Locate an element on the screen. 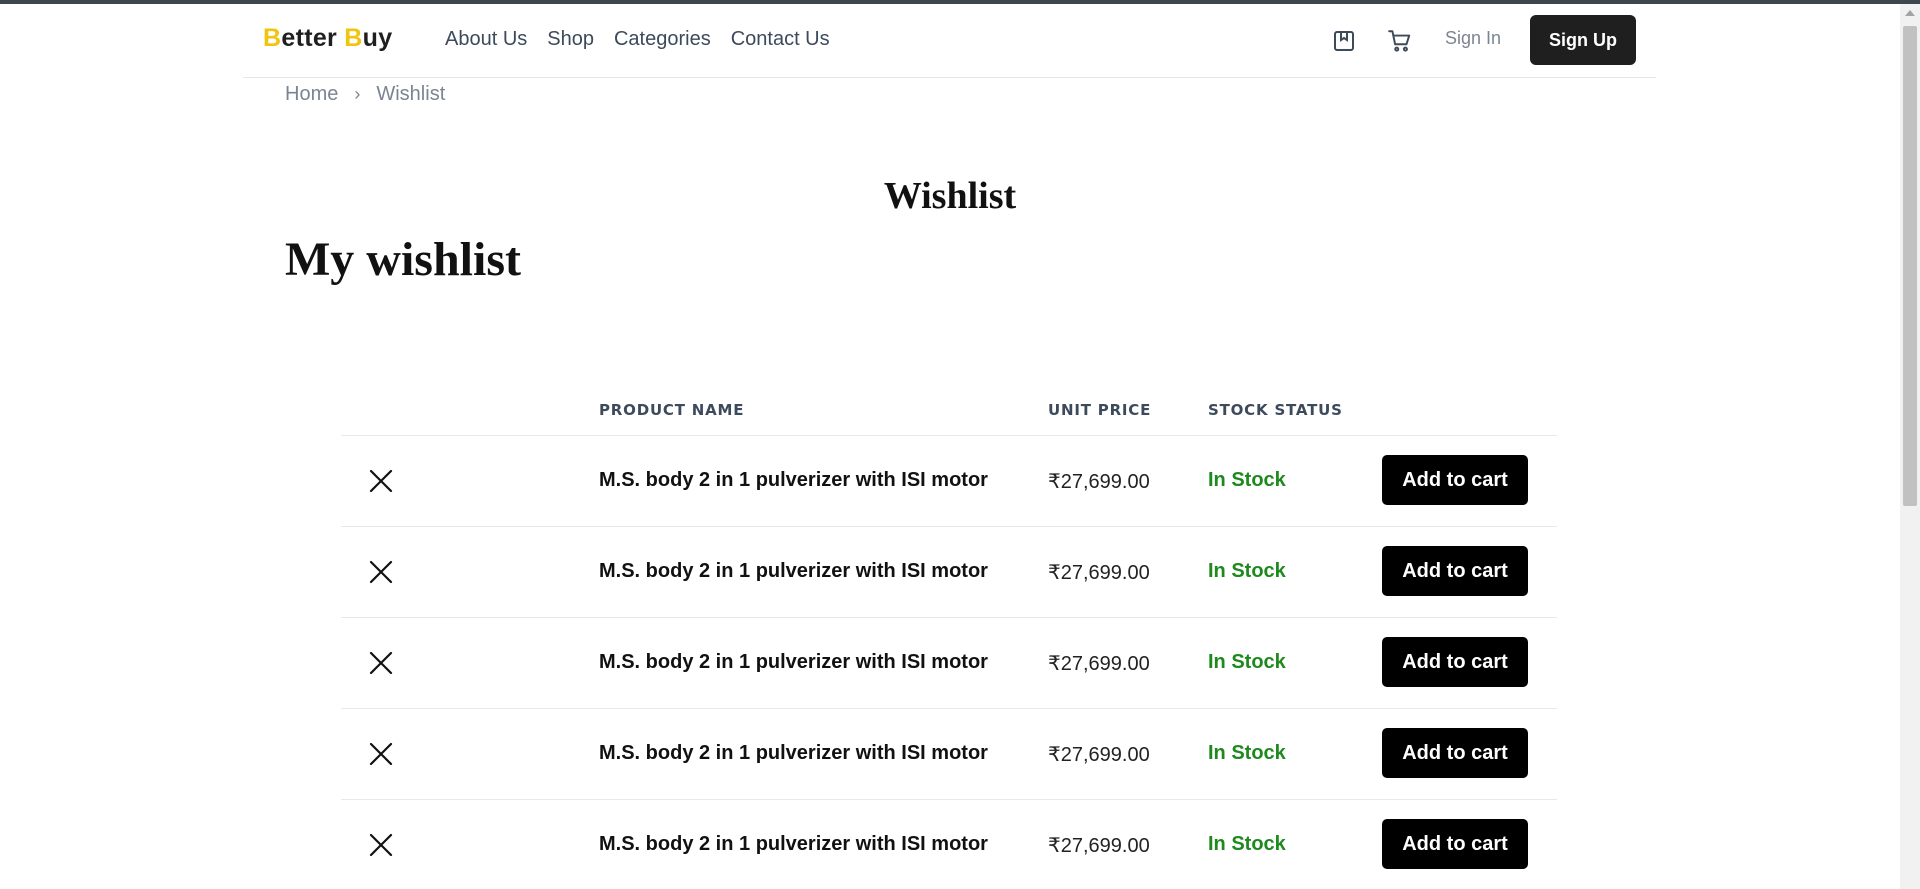 The image size is (1920, 889). breadcrumb-home: Home is located at coordinates (311, 94).